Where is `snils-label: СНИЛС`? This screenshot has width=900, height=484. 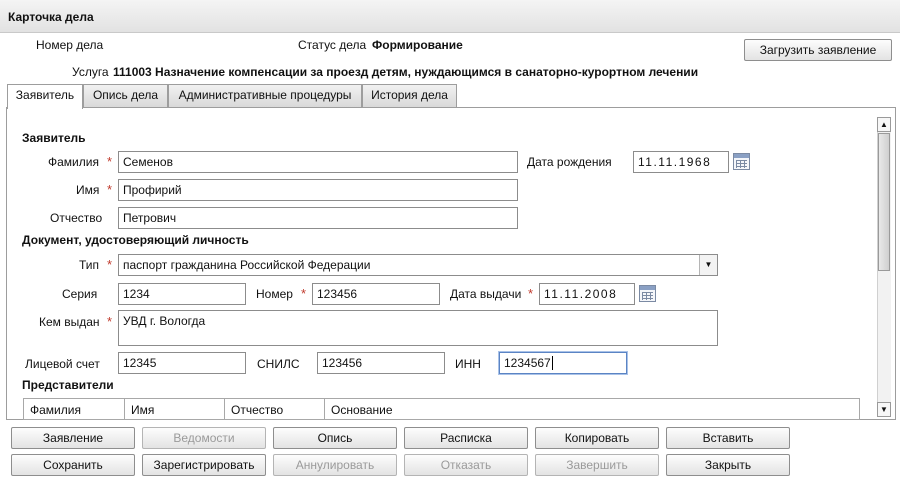
snils-label: СНИЛС is located at coordinates (278, 364).